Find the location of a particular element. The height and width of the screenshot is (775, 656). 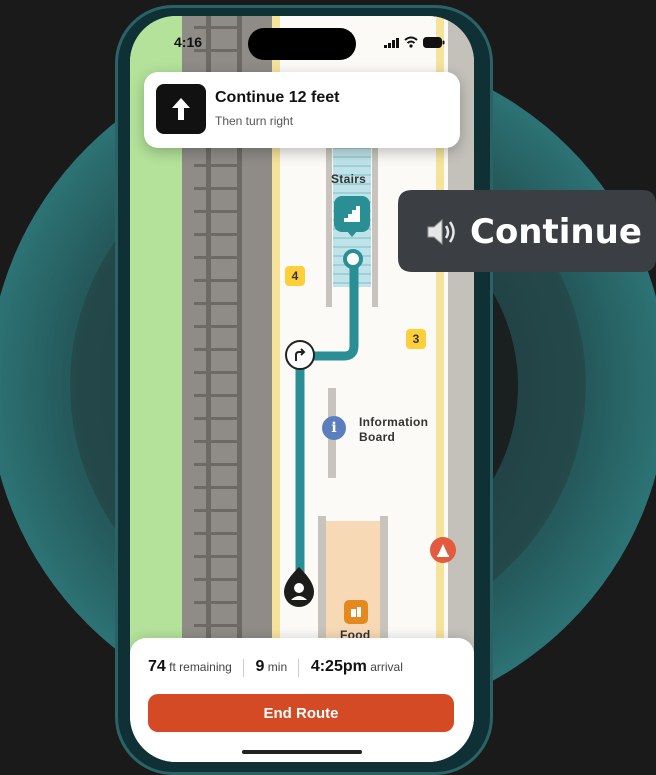

turn-right-icon is located at coordinates (300, 355).